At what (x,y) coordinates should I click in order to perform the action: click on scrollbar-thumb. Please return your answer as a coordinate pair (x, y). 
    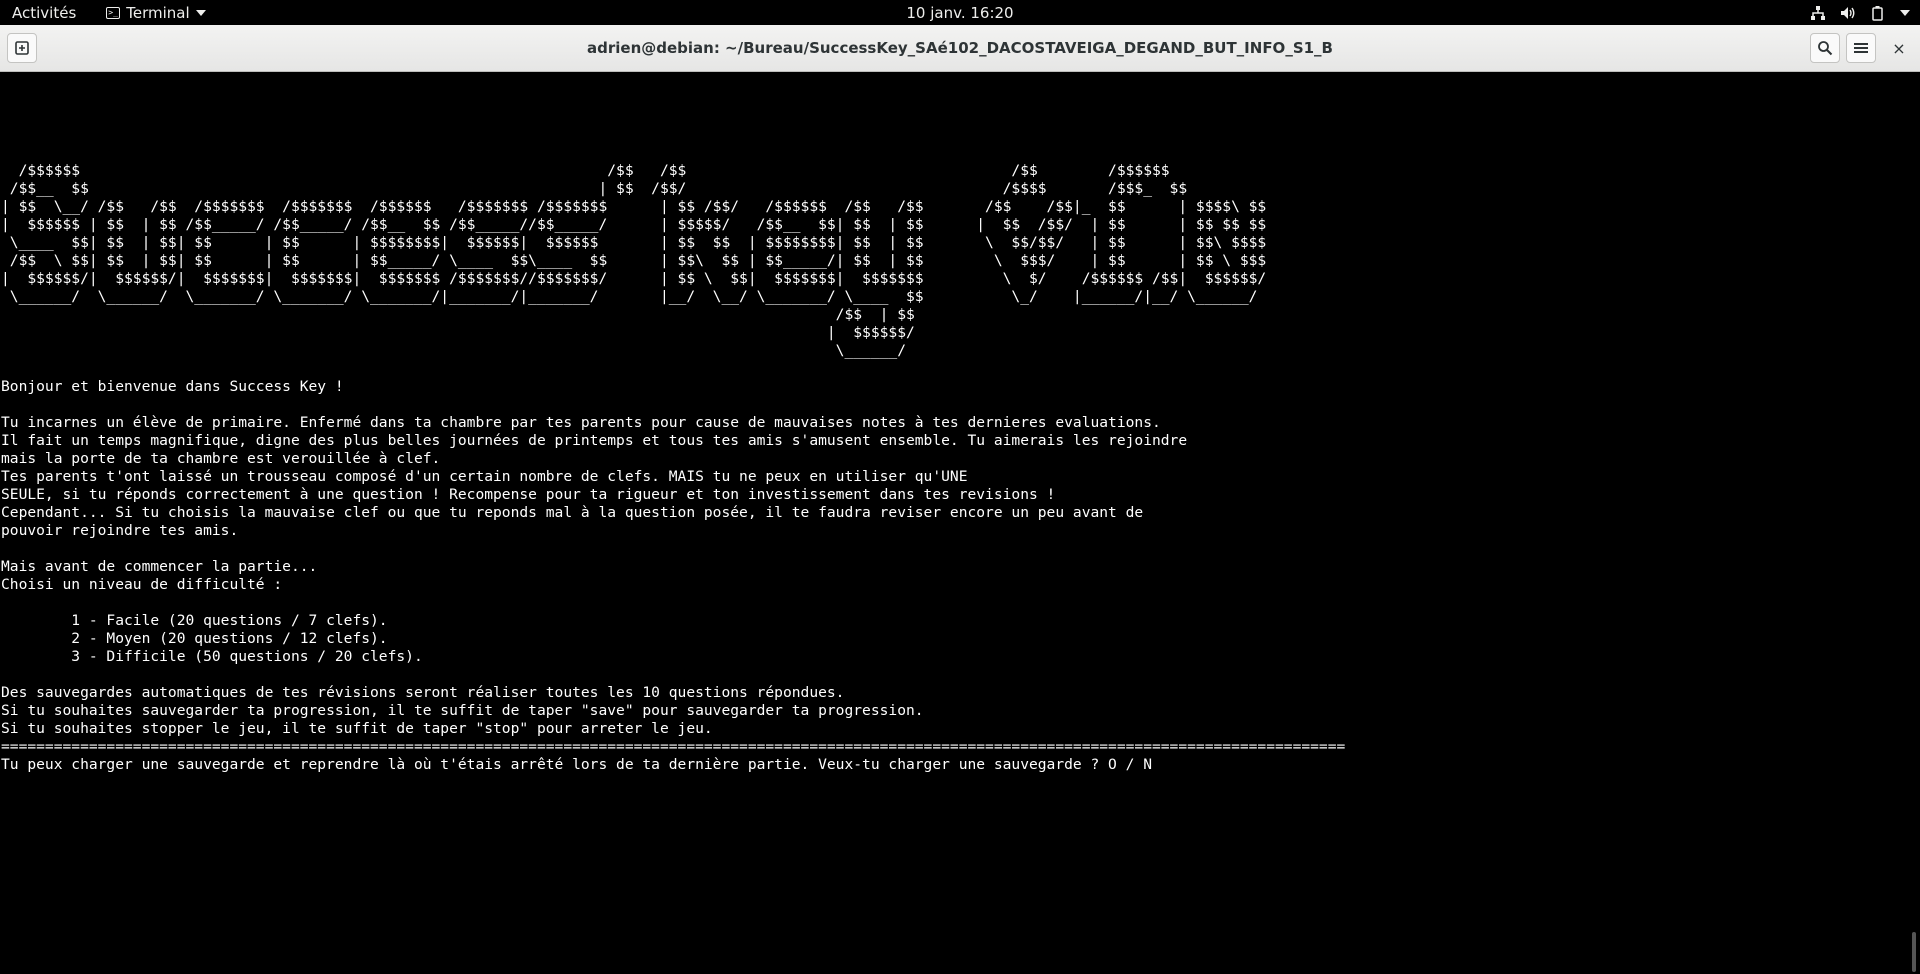
    Looking at the image, I should click on (1914, 952).